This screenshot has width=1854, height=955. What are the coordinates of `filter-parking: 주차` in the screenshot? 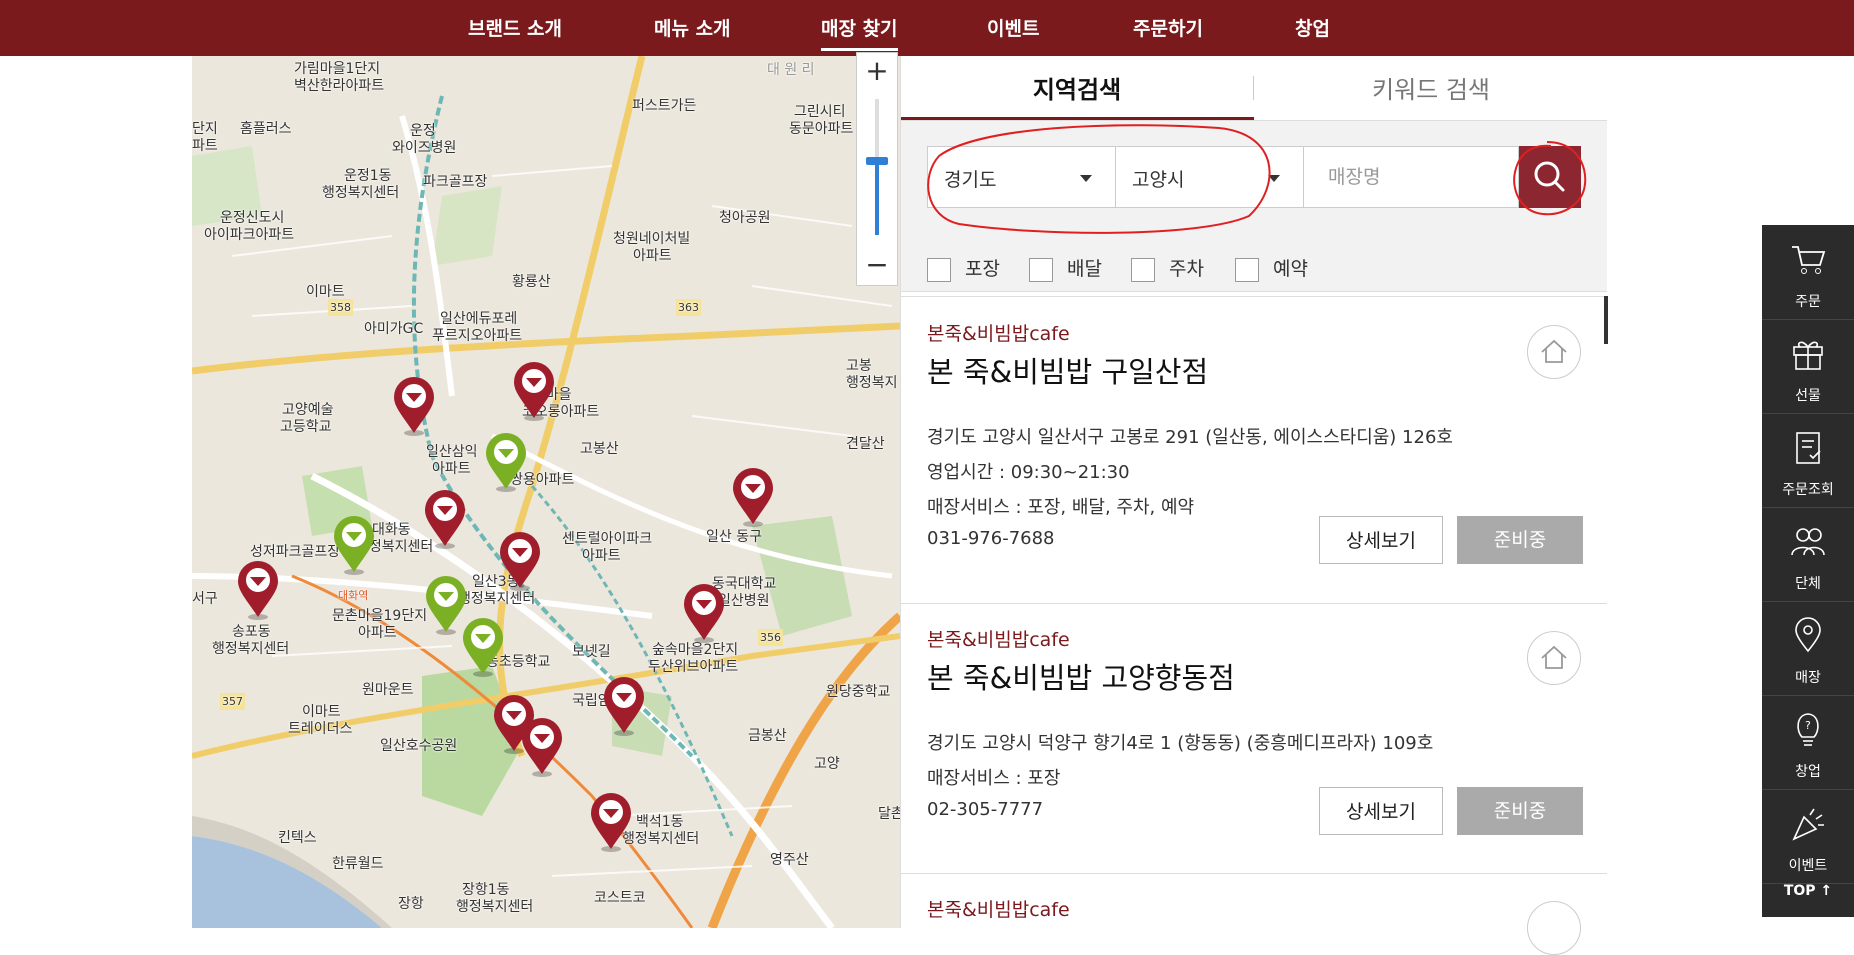 It's located at (1167, 268).